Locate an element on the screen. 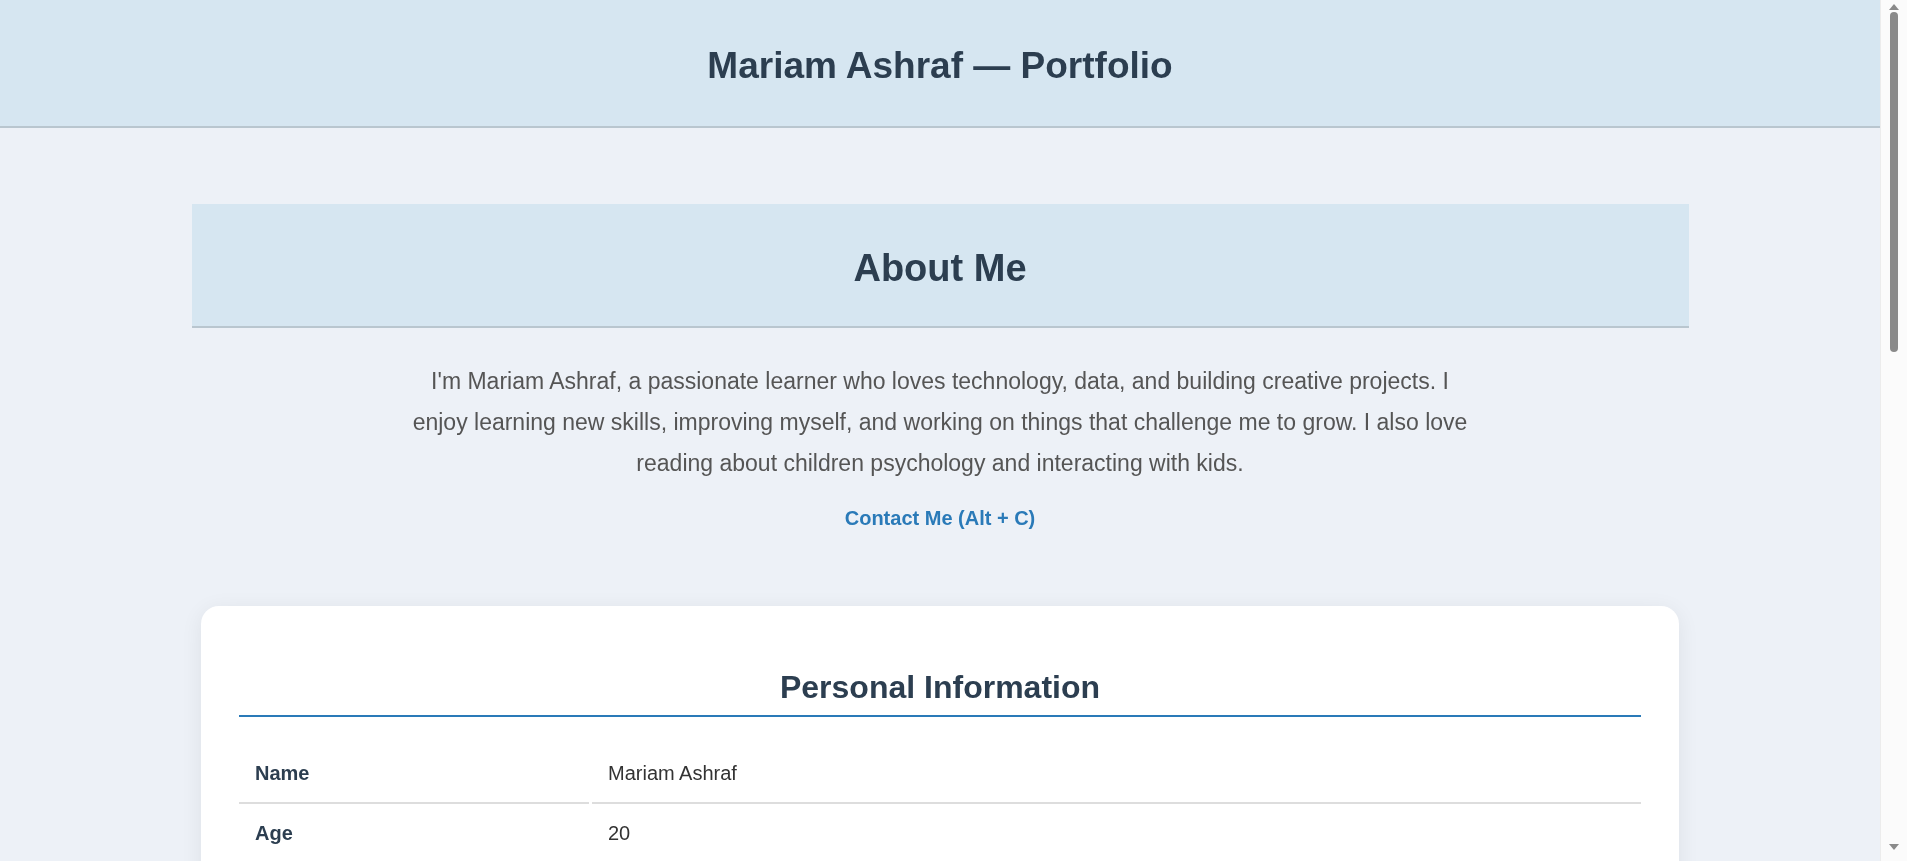 This screenshot has height=861, width=1907. about-heading: About Me is located at coordinates (940, 268).